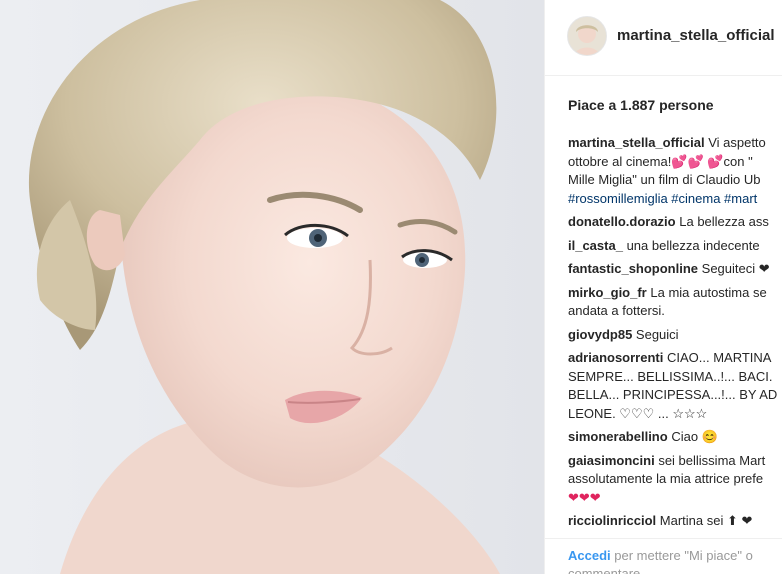 The width and height of the screenshot is (782, 574). What do you see at coordinates (673, 394) in the screenshot?
I see `comment-text-line3: BELLA... PRINCIPESSA...!... BY AD` at bounding box center [673, 394].